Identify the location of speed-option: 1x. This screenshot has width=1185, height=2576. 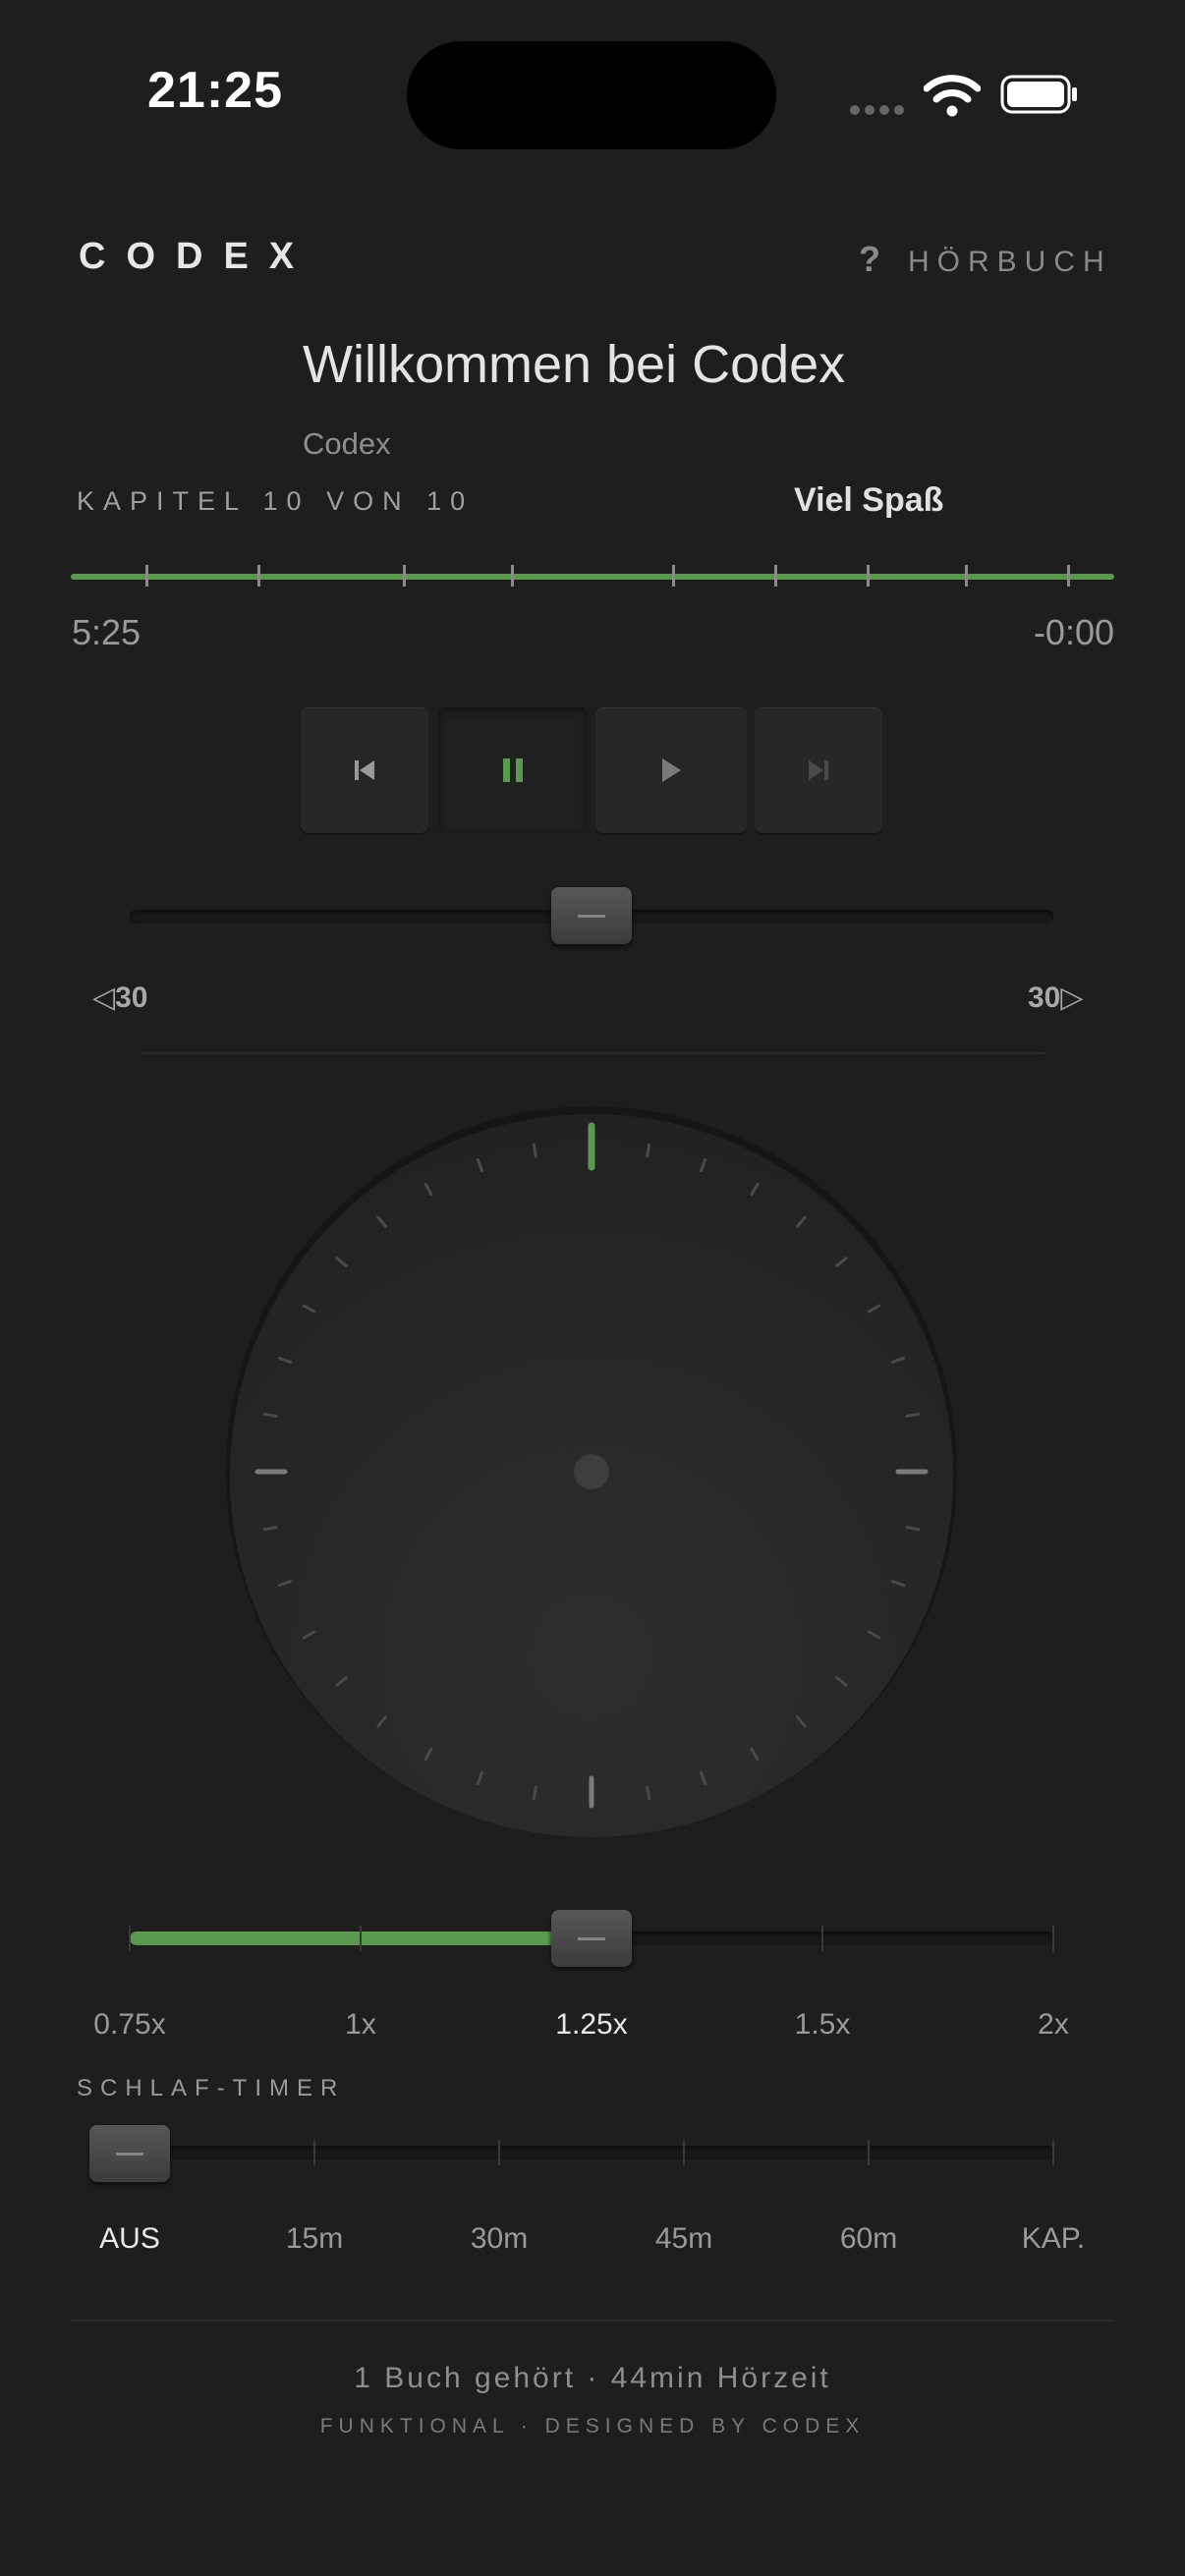
(361, 2025).